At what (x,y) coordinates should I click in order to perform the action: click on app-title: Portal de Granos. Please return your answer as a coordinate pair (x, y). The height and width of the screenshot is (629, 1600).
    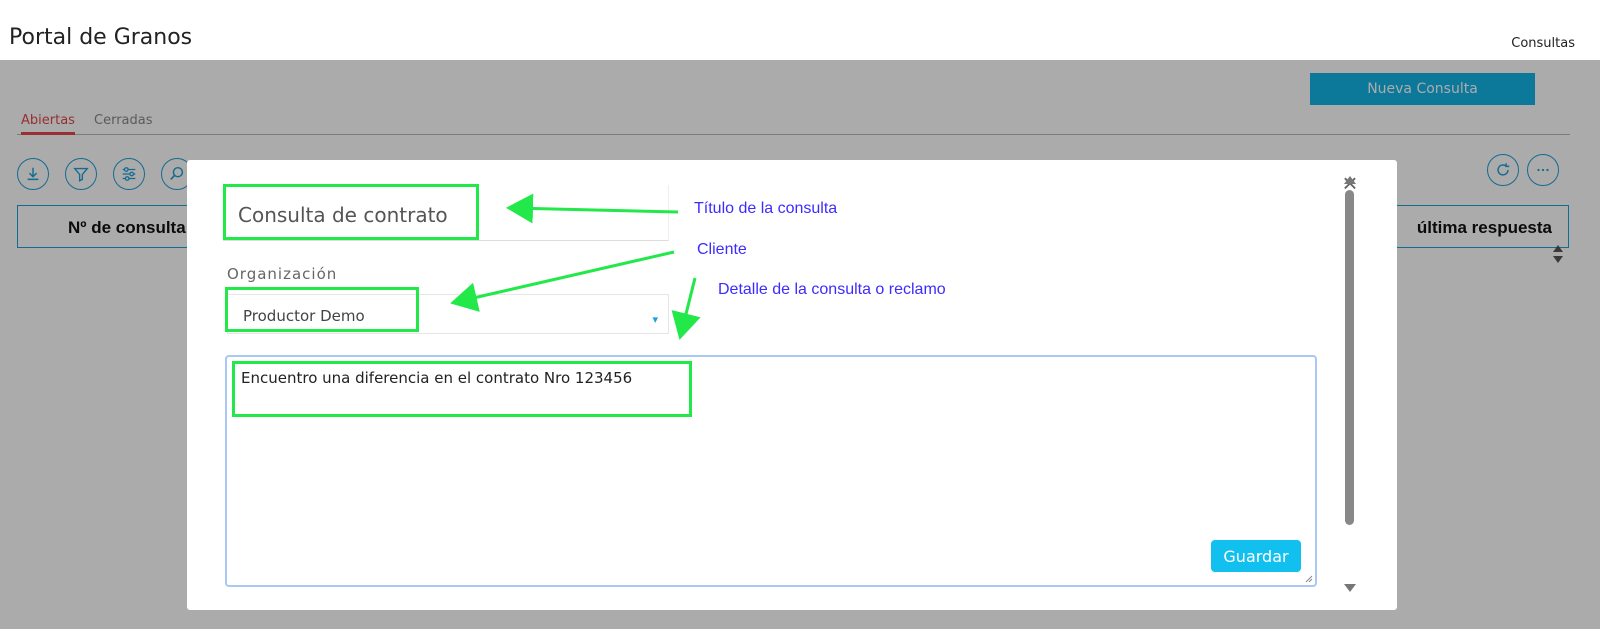
    Looking at the image, I should click on (101, 37).